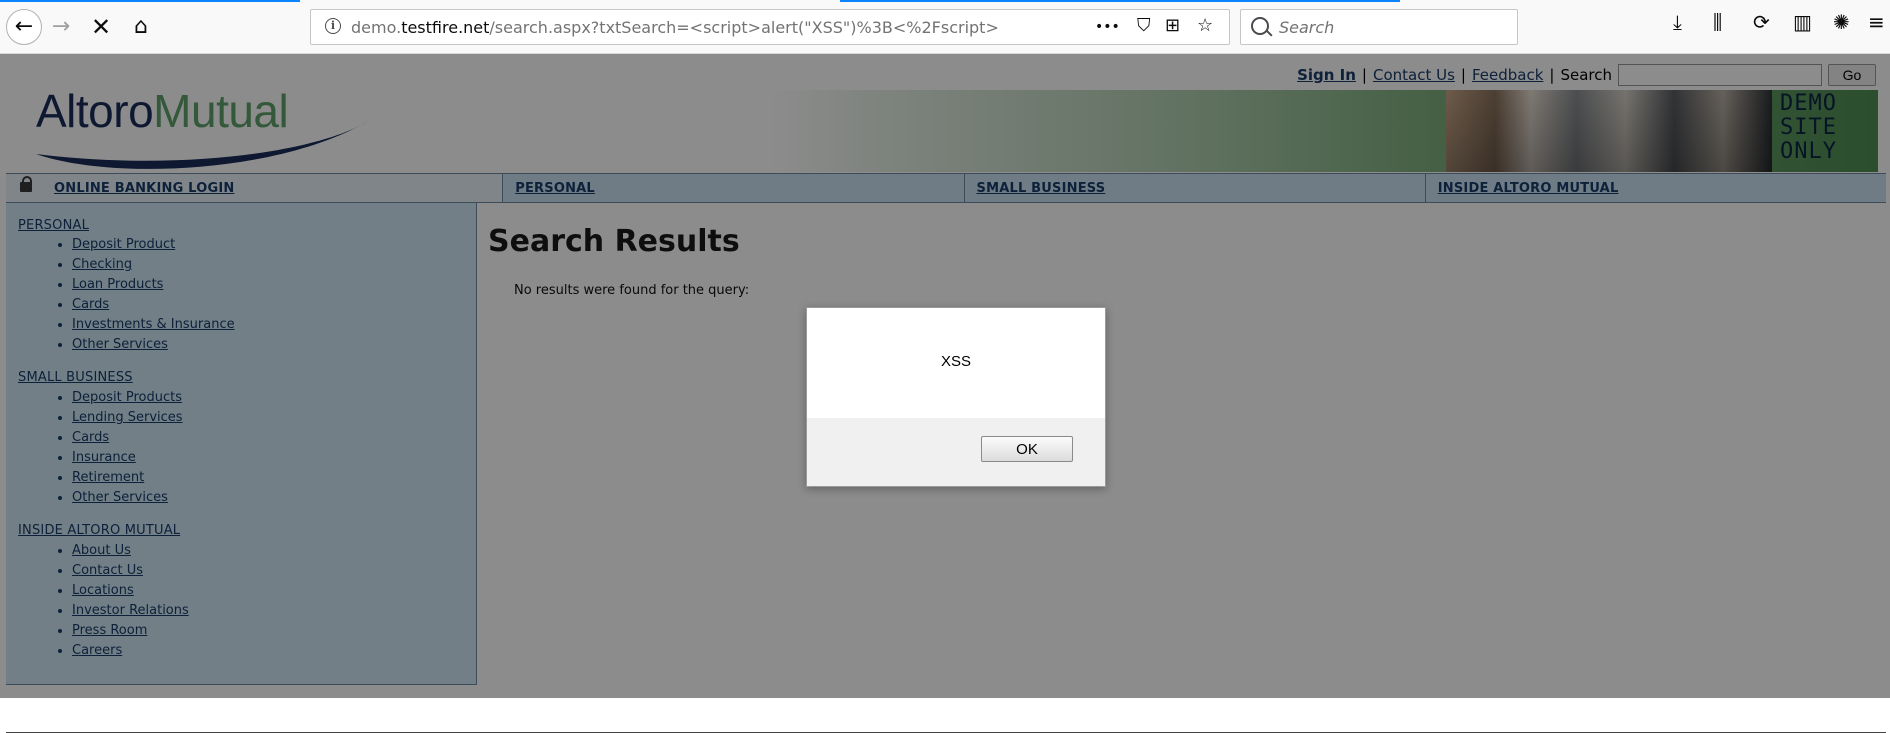 Image resolution: width=1890 pixels, height=733 pixels. Describe the element at coordinates (1307, 27) in the screenshot. I see `search-placeholder: Search` at that location.